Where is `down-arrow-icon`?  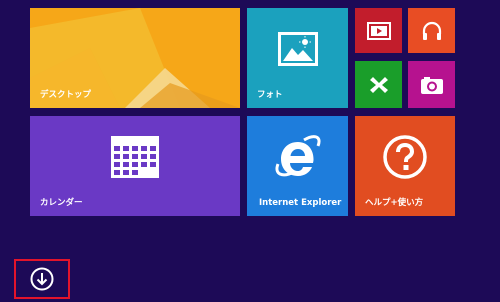 down-arrow-icon is located at coordinates (42, 279).